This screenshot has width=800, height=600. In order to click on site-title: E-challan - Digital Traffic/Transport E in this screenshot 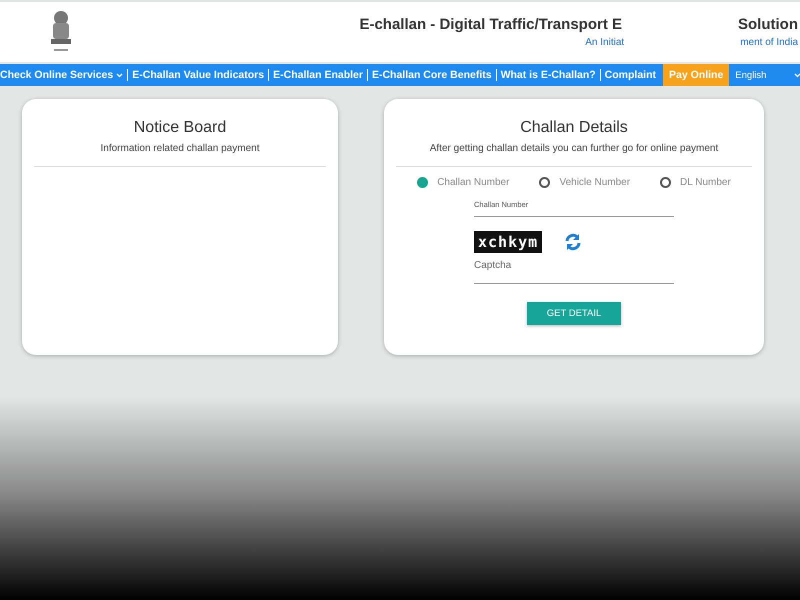, I will do `click(490, 24)`.